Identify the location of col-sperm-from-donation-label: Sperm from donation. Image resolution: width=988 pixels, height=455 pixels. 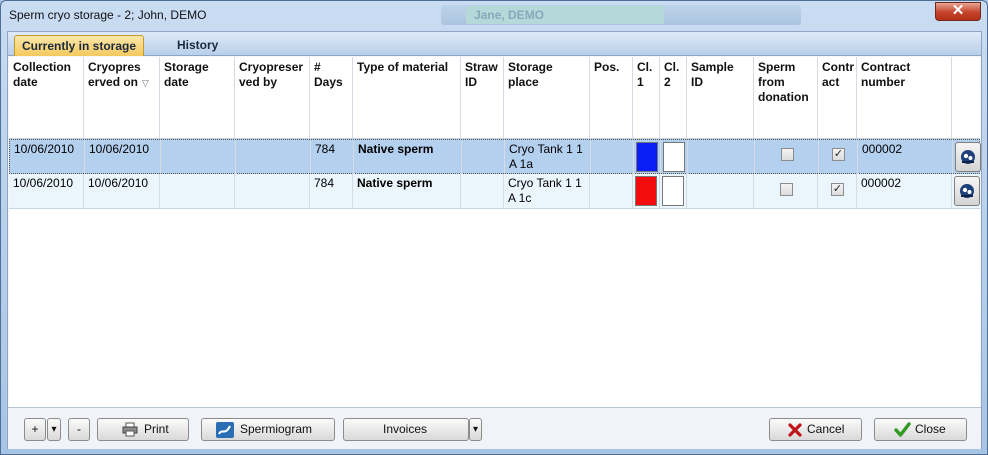
(783, 82).